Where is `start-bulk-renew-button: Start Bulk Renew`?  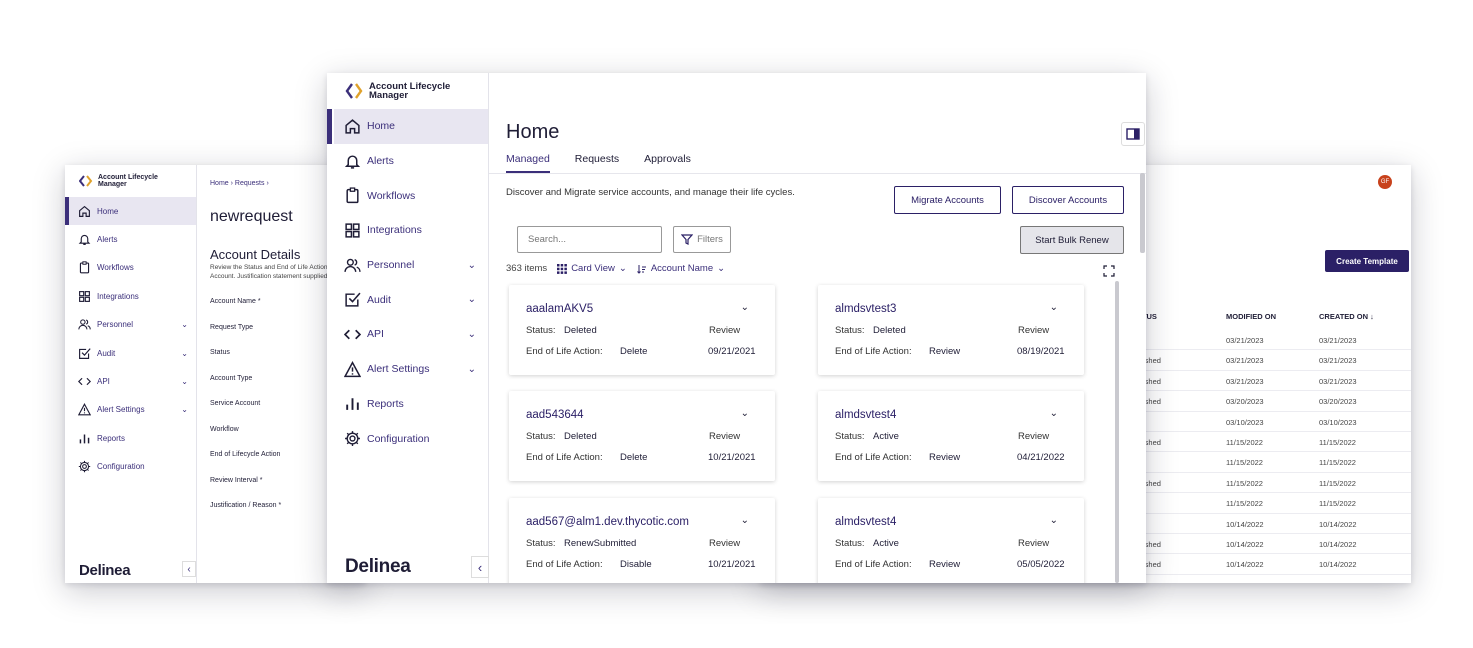
start-bulk-renew-button: Start Bulk Renew is located at coordinates (1072, 240).